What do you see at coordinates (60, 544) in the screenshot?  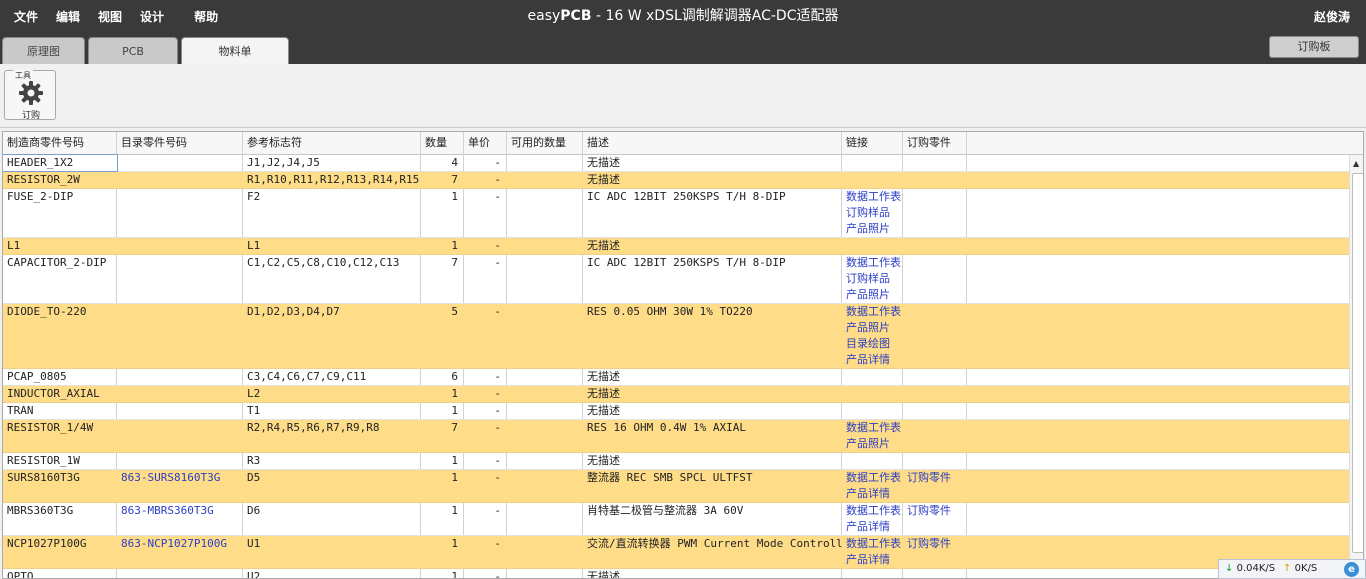 I see `cell-mfr-part: NCP1027P100G` at bounding box center [60, 544].